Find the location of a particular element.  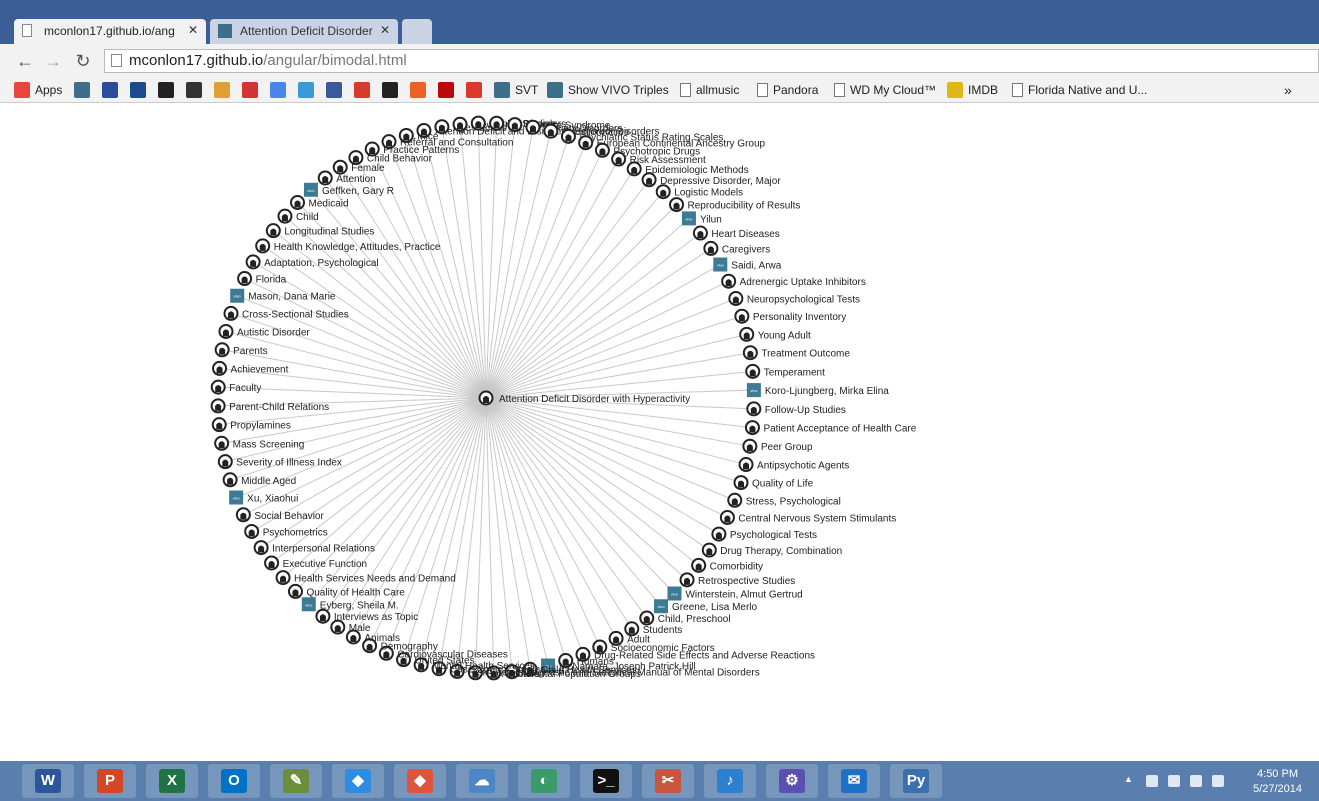

bookmark-svt: SVT is located at coordinates (516, 90).